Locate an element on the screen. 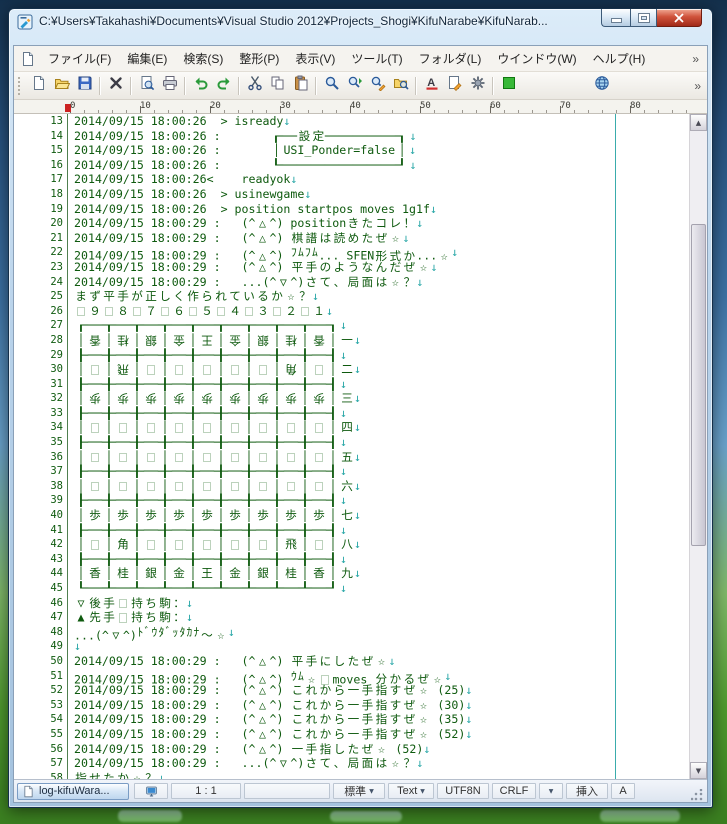 This screenshot has width=727, height=824. log-line: 38 │ │ │ │ │ │ │ │ │ │ 六 ↓ is located at coordinates (352, 486).